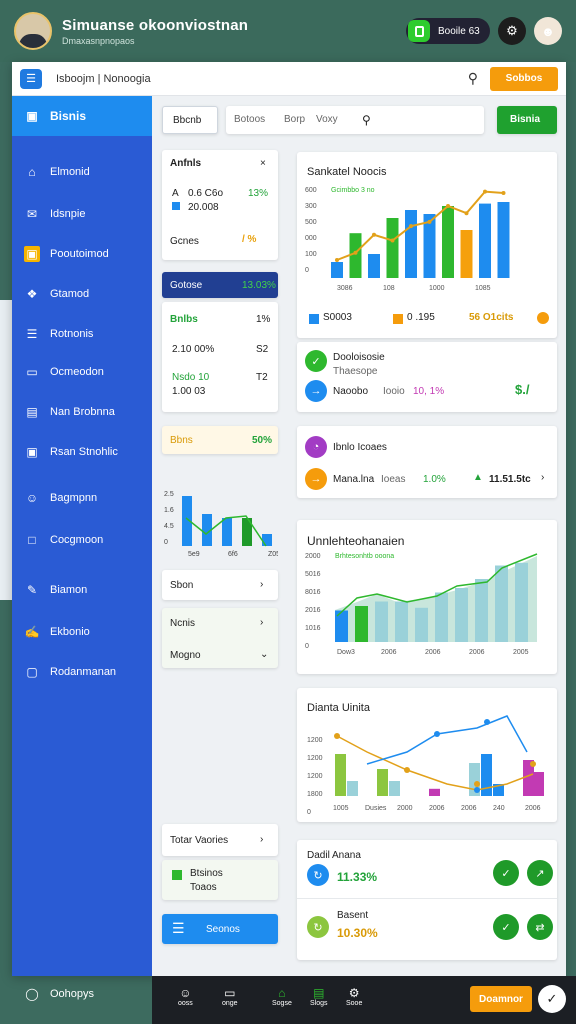 This screenshot has height=1024, width=576. I want to click on close-icon: ×, so click(263, 163).